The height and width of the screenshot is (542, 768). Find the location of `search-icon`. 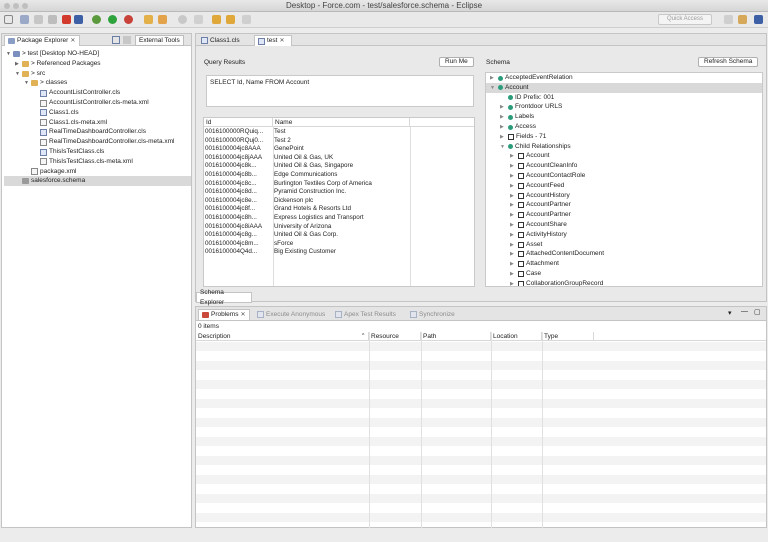

search-icon is located at coordinates (182, 19).